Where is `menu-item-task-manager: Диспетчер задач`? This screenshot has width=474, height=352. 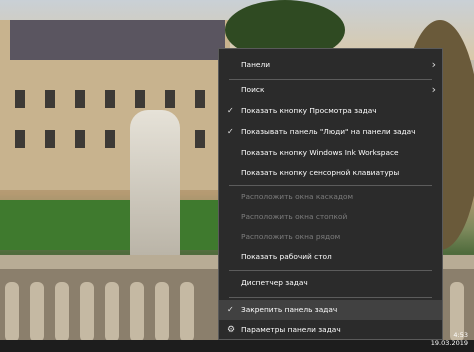 menu-item-task-manager: Диспетчер задач is located at coordinates (330, 283).